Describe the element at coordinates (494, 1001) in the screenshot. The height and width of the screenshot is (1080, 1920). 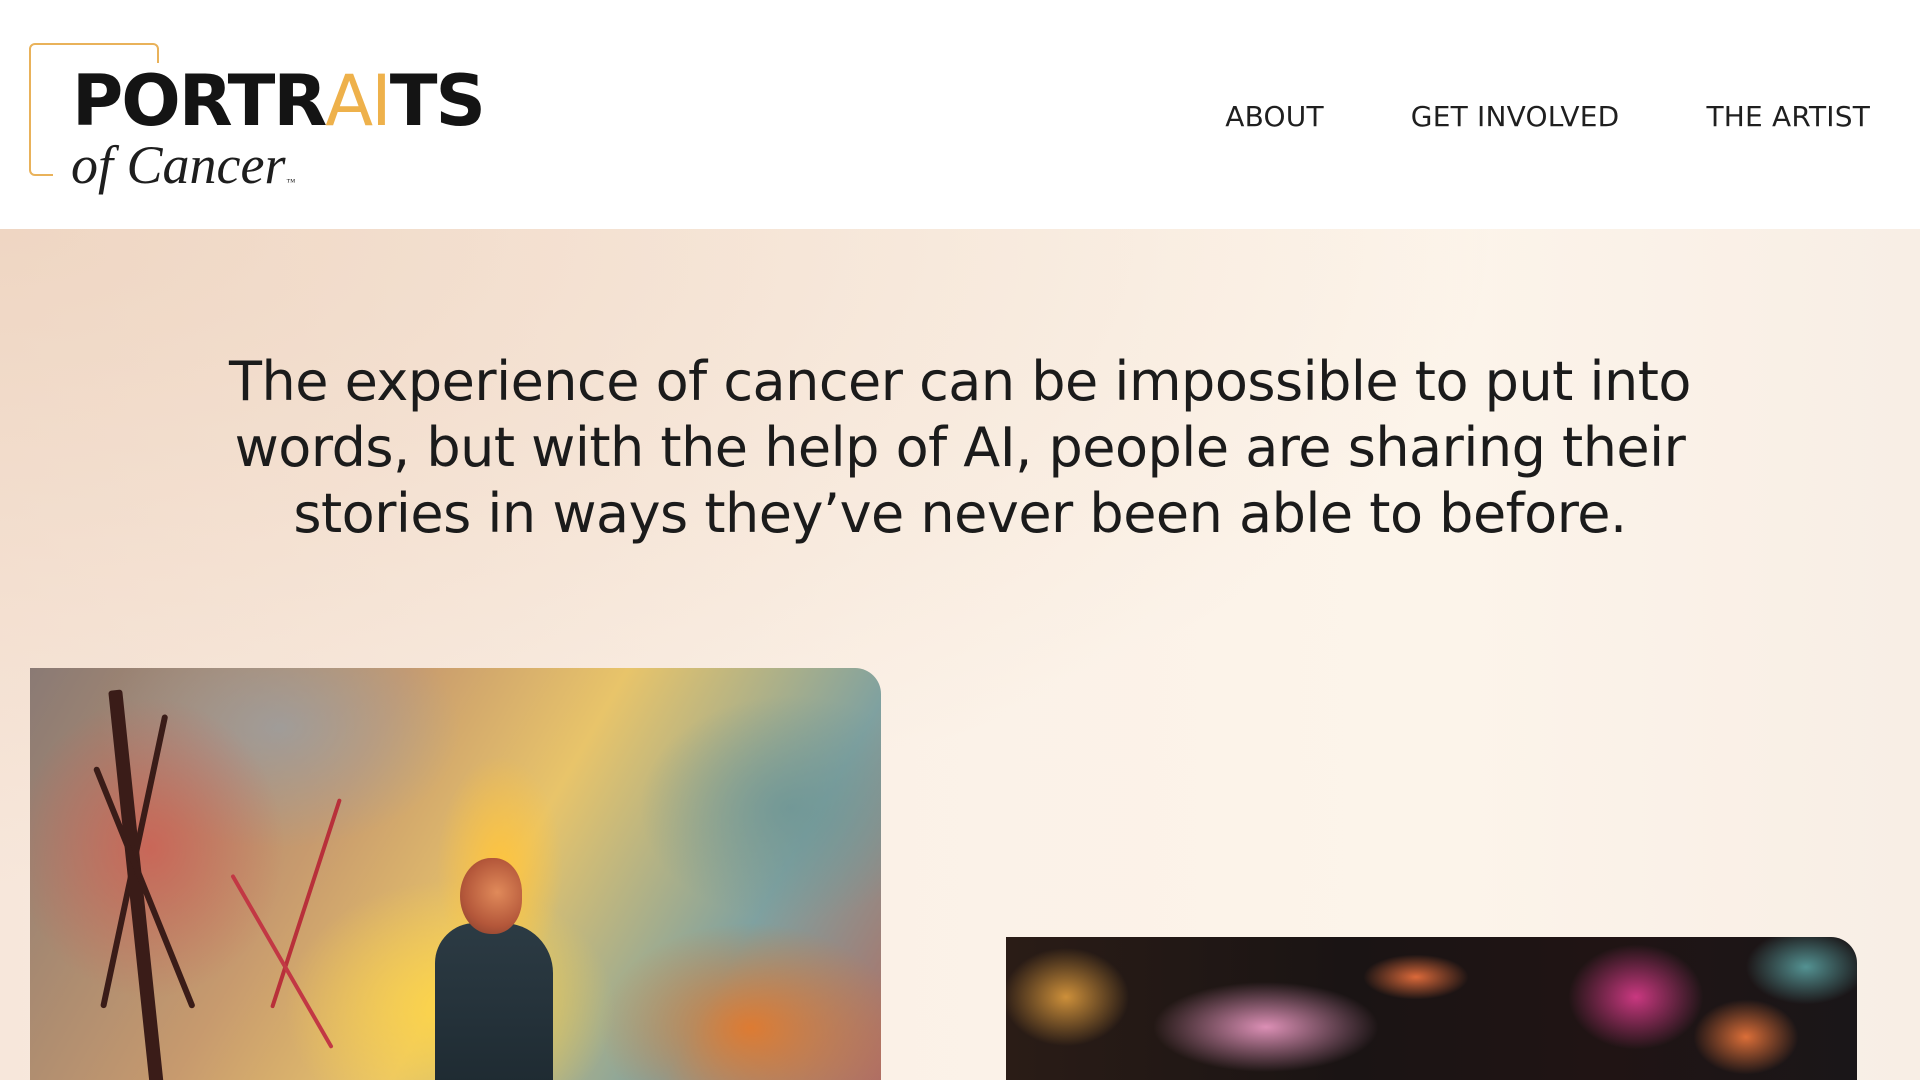
I see `figure-body-shape` at that location.